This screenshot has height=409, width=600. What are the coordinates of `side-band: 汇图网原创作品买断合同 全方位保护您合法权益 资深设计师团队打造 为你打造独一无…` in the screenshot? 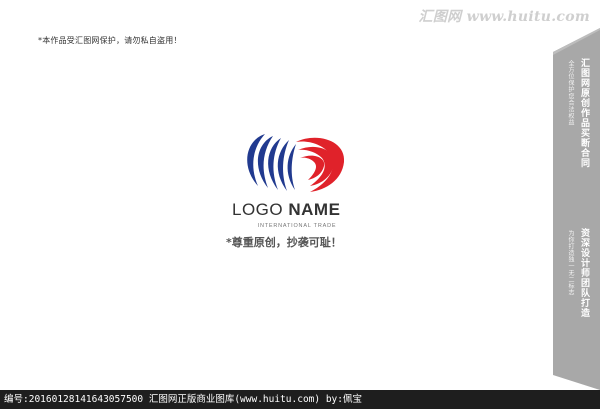 It's located at (576, 195).